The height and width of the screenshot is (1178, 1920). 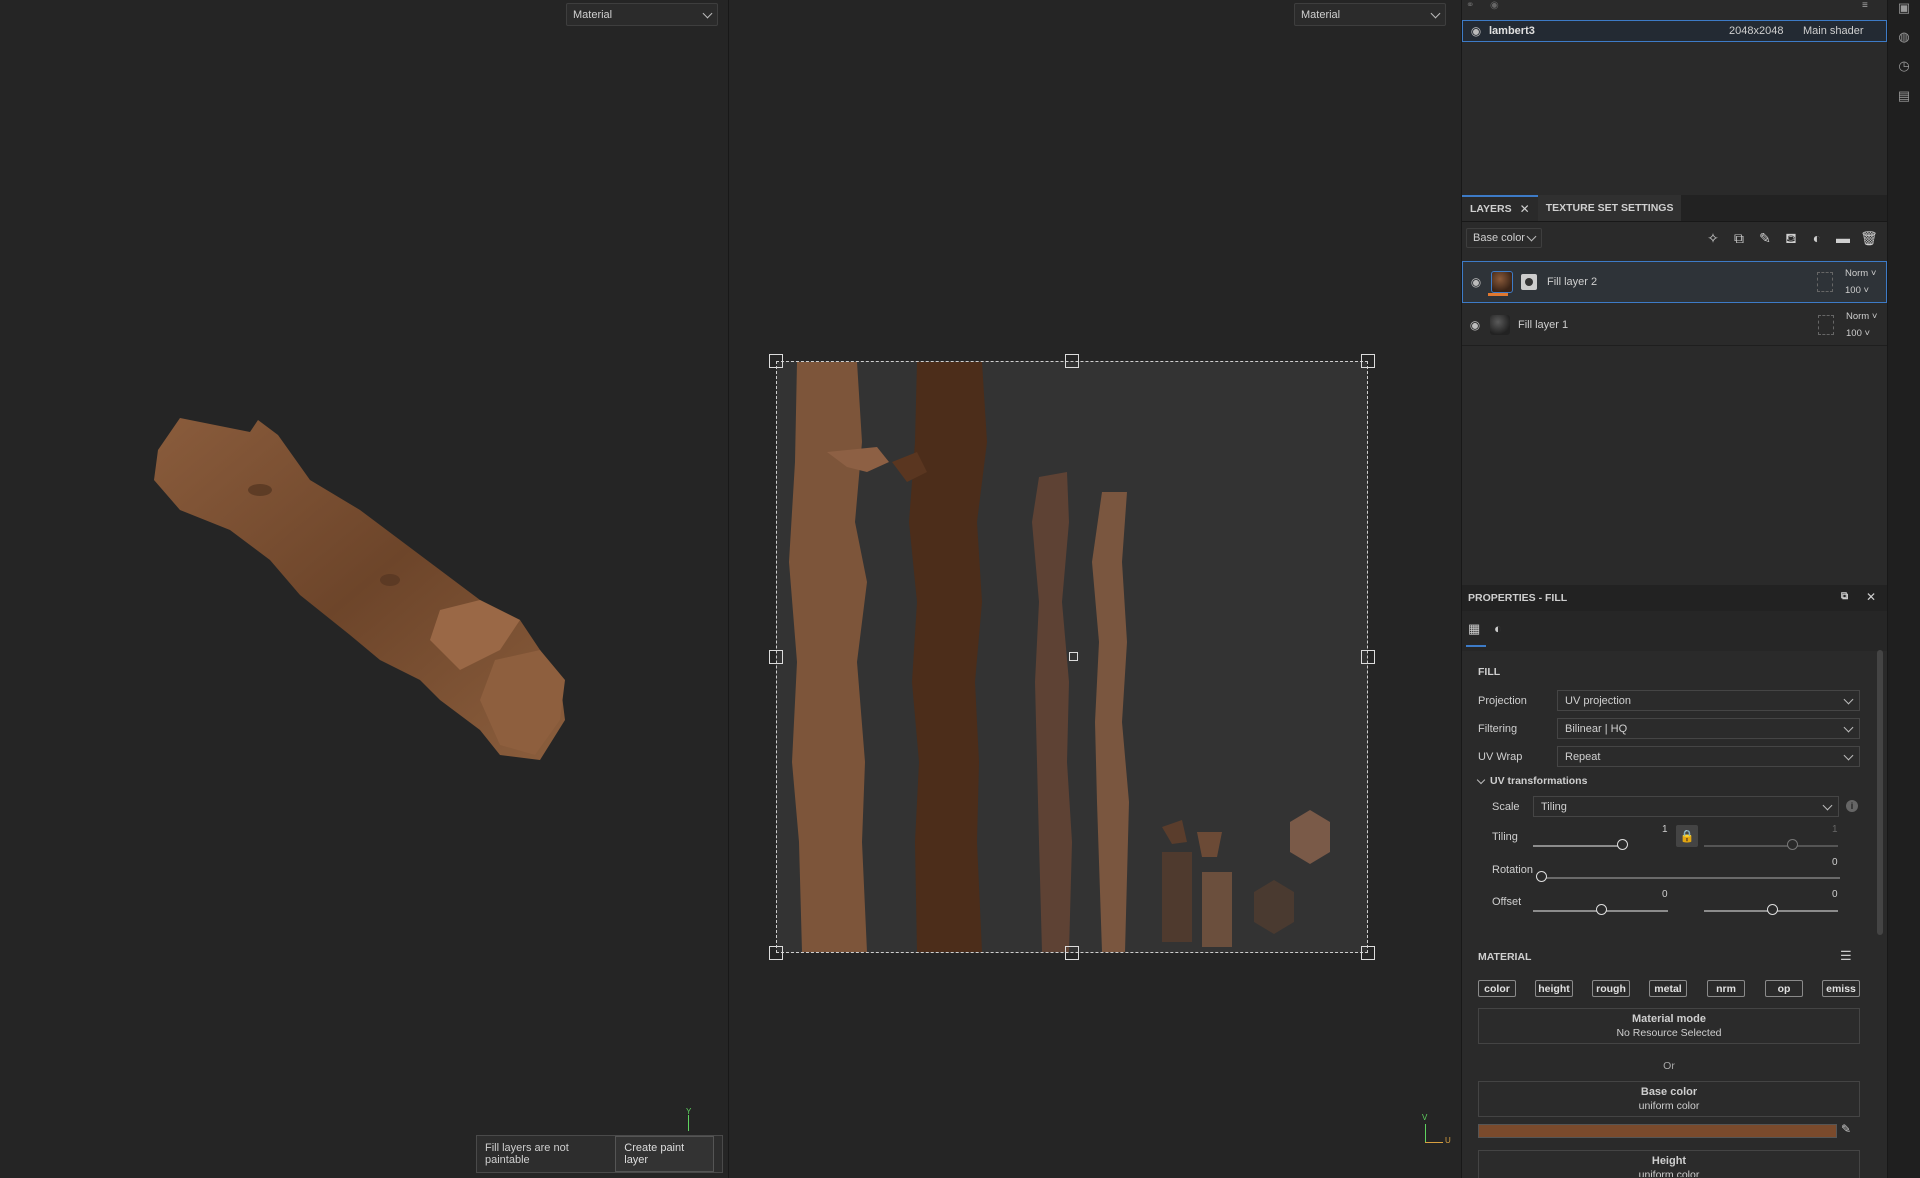 I want to click on base-color-slot: Base color uniform color, so click(x=1669, y=1099).